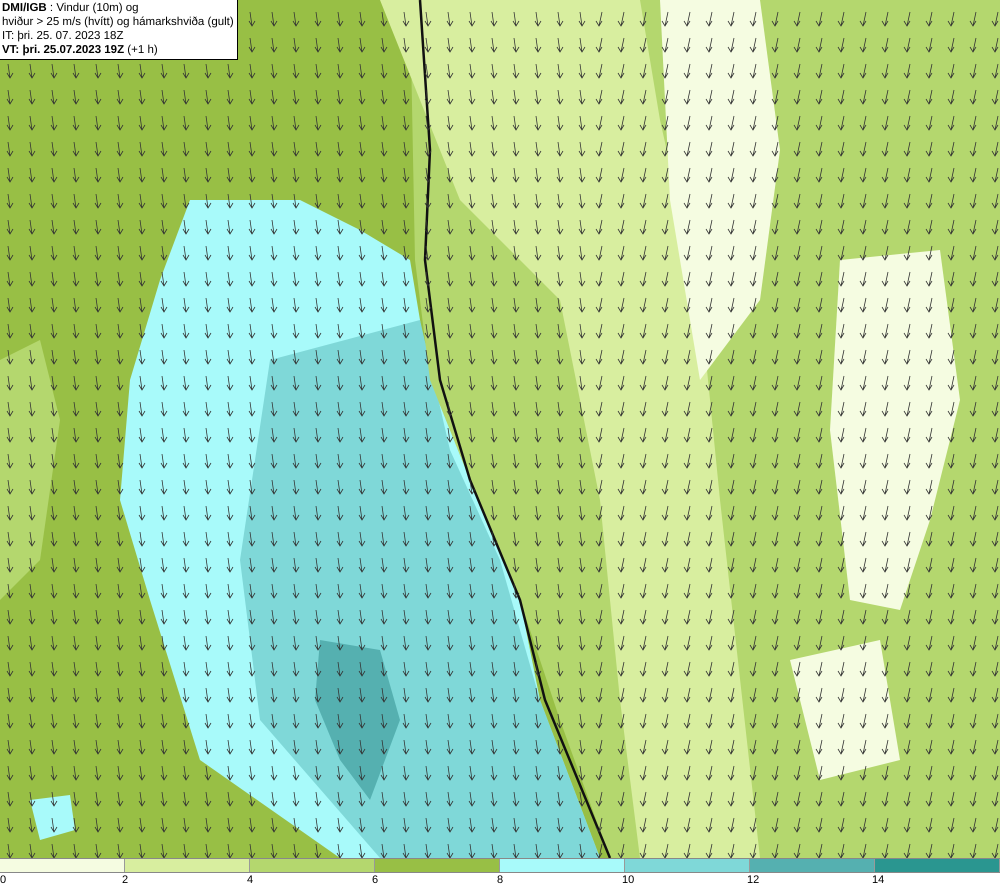 The height and width of the screenshot is (887, 1000). I want to click on tick-label: 12, so click(753, 880).